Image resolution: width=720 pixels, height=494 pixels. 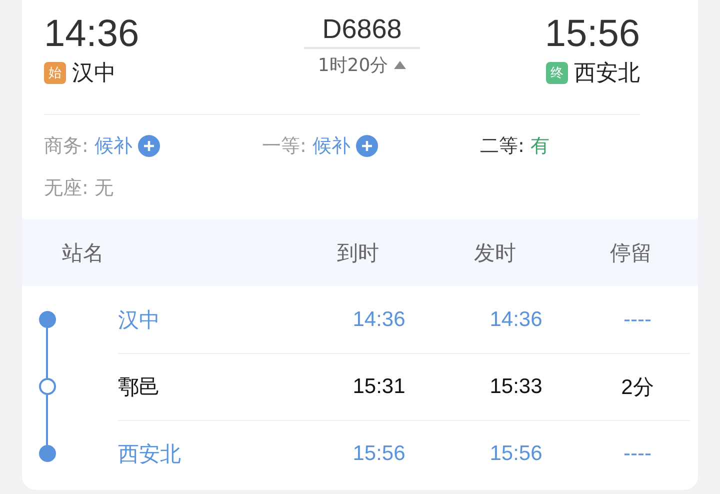 I want to click on caret-up-icon, so click(x=400, y=65).